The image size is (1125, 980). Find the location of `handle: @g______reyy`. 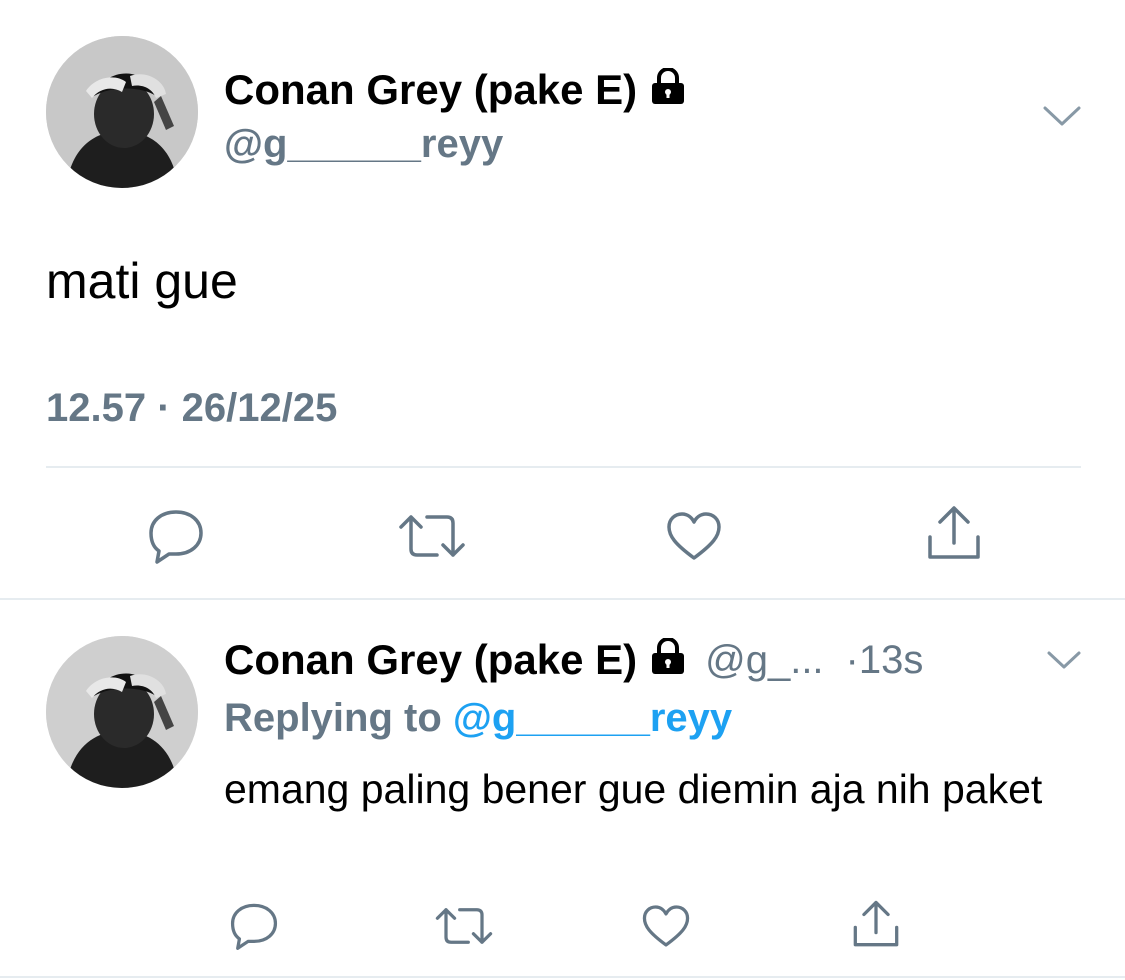

handle: @g______reyy is located at coordinates (363, 144).